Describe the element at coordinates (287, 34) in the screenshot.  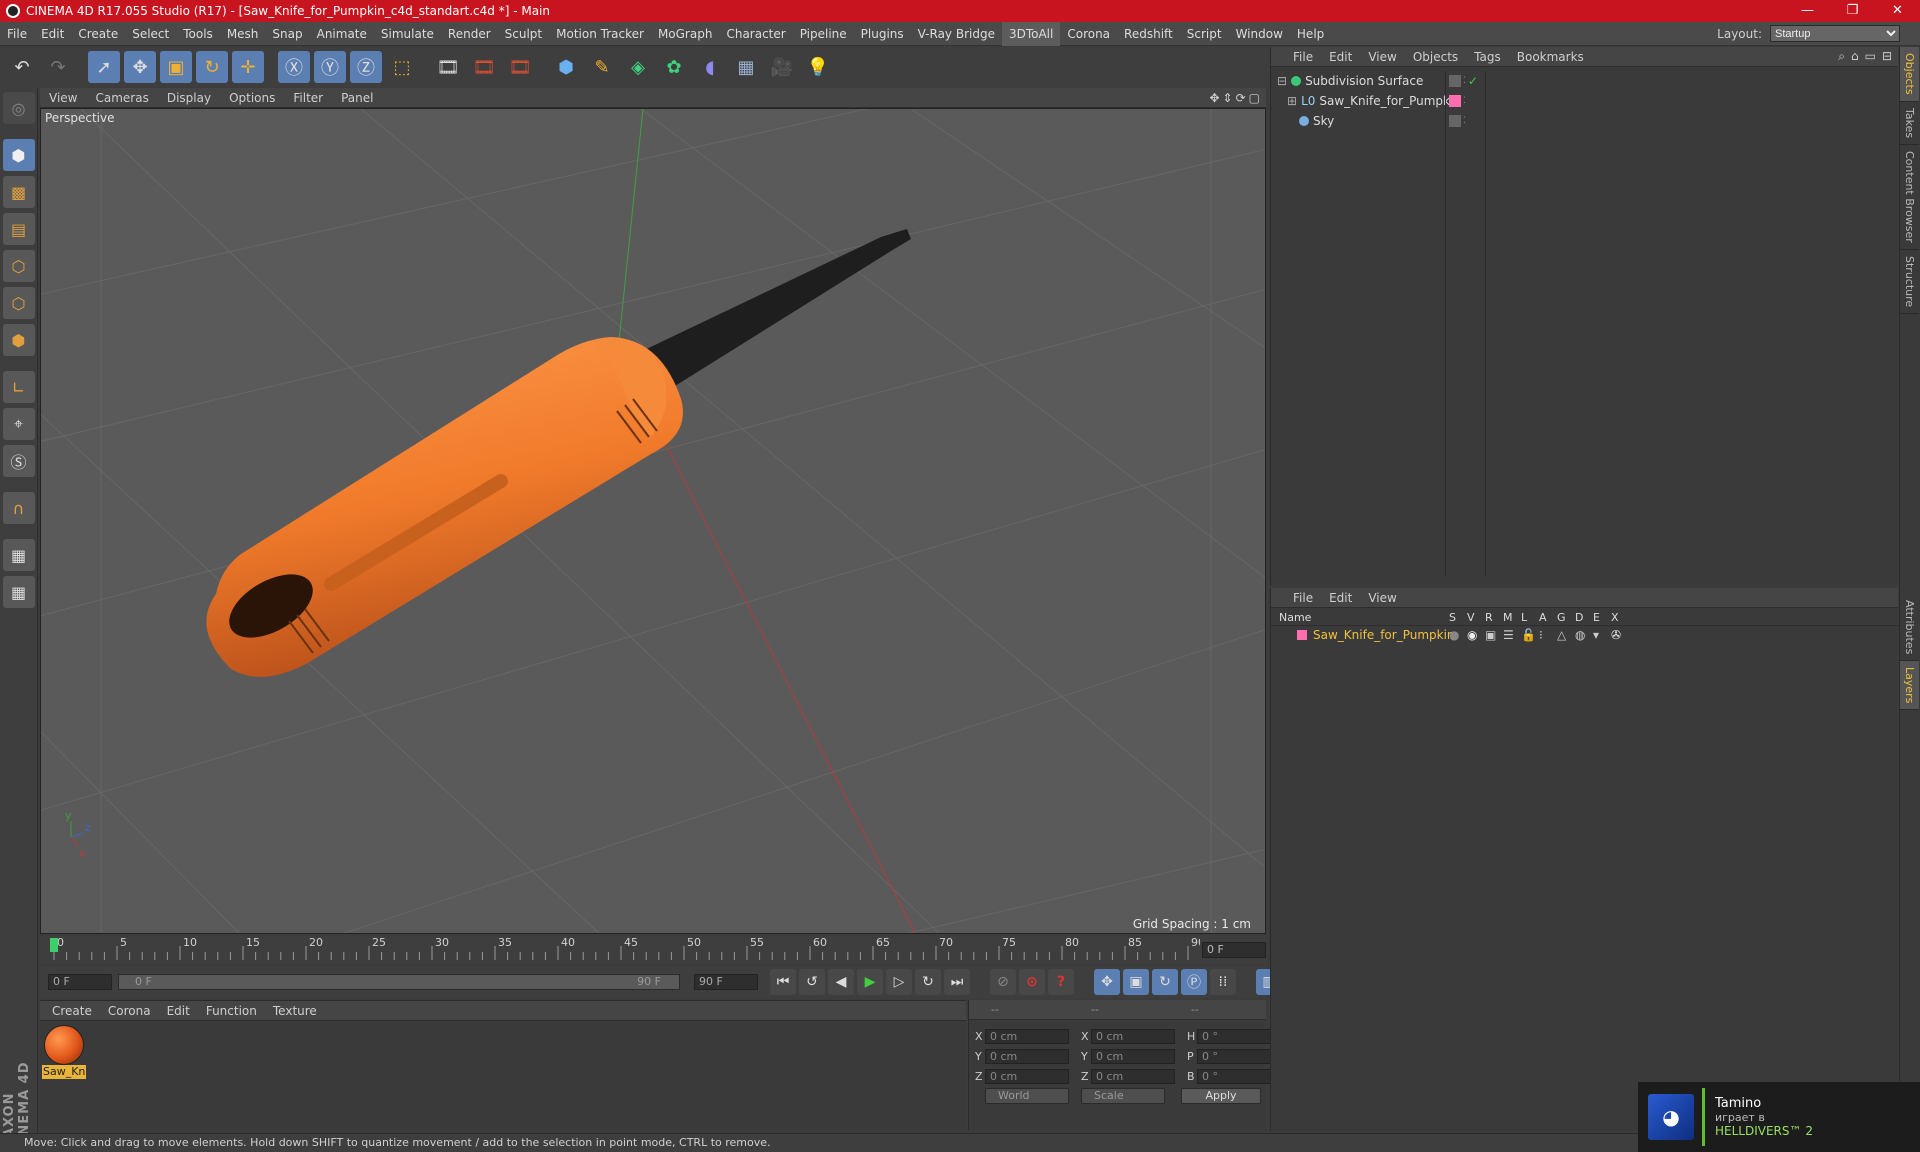
I see `menu-snap: Snap` at that location.